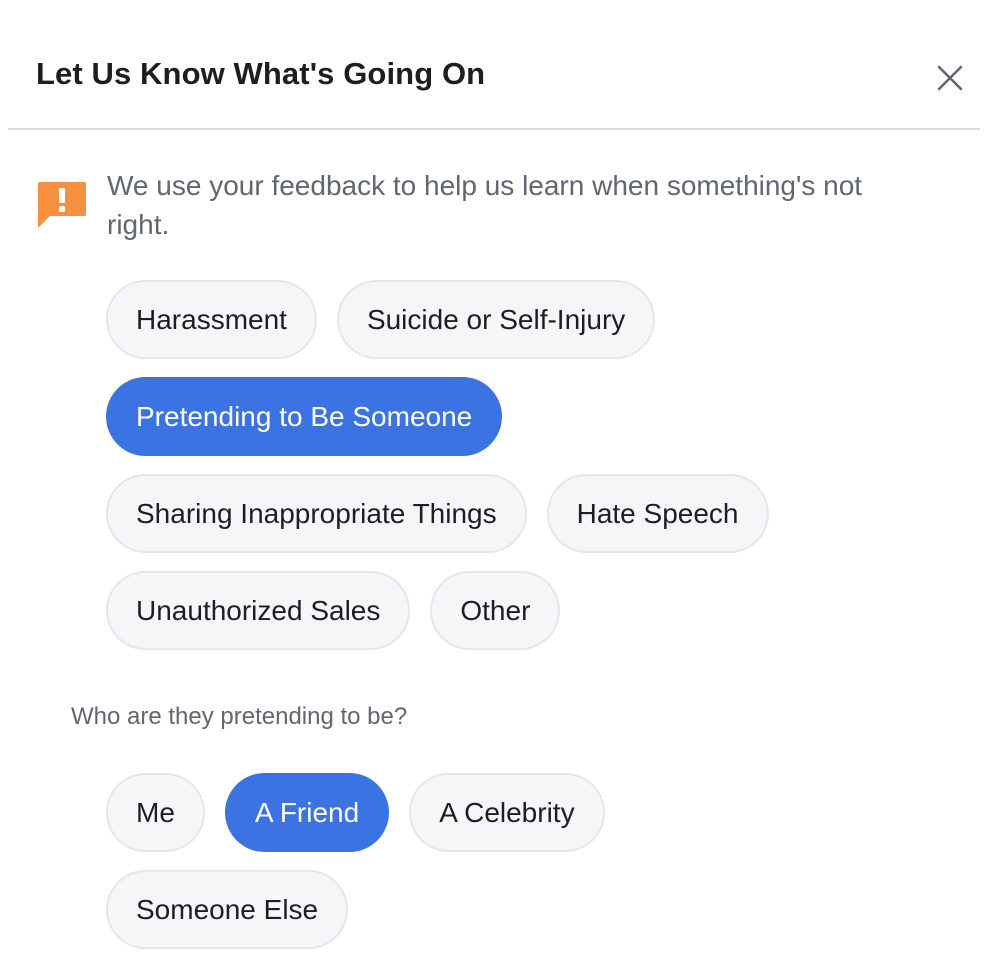  I want to click on dialog-title: Let Us Know What's Going On, so click(261, 73).